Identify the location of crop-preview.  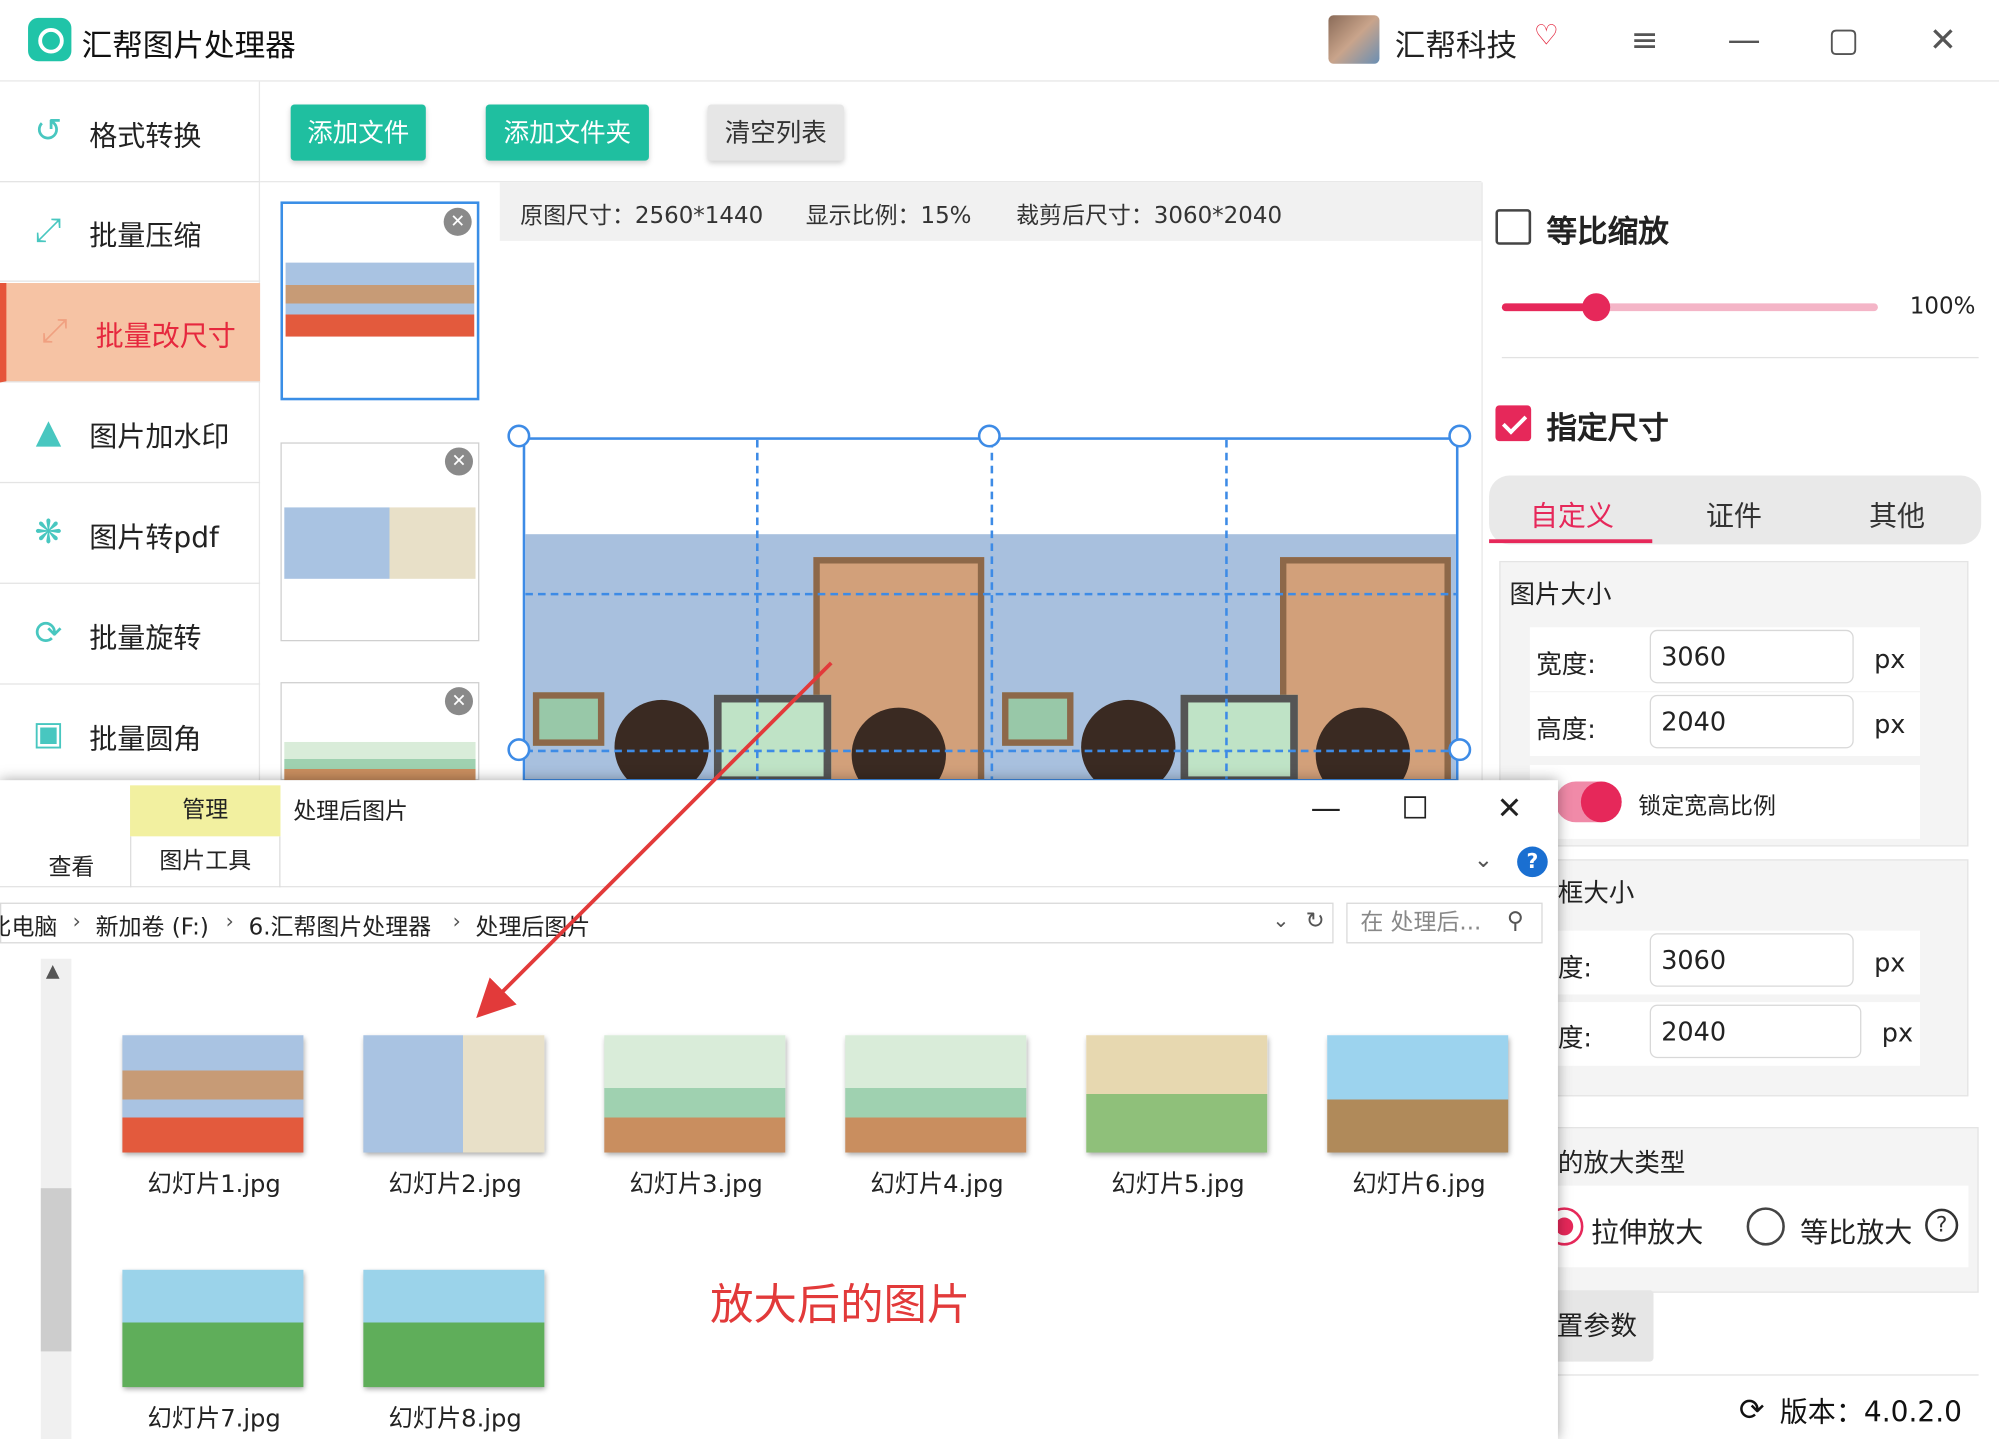
(990, 609).